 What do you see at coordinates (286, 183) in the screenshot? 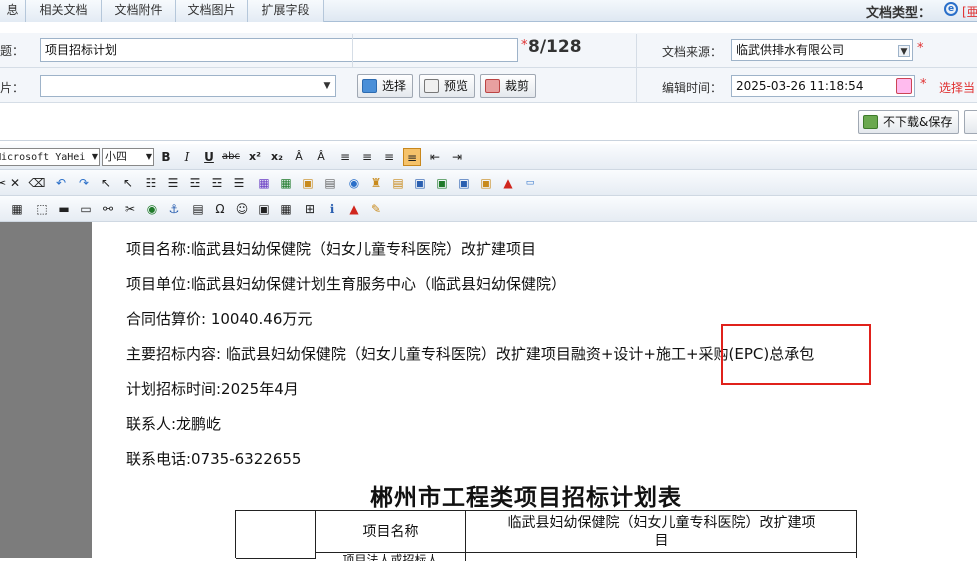
I see `paste-excel-icon: ▦` at bounding box center [286, 183].